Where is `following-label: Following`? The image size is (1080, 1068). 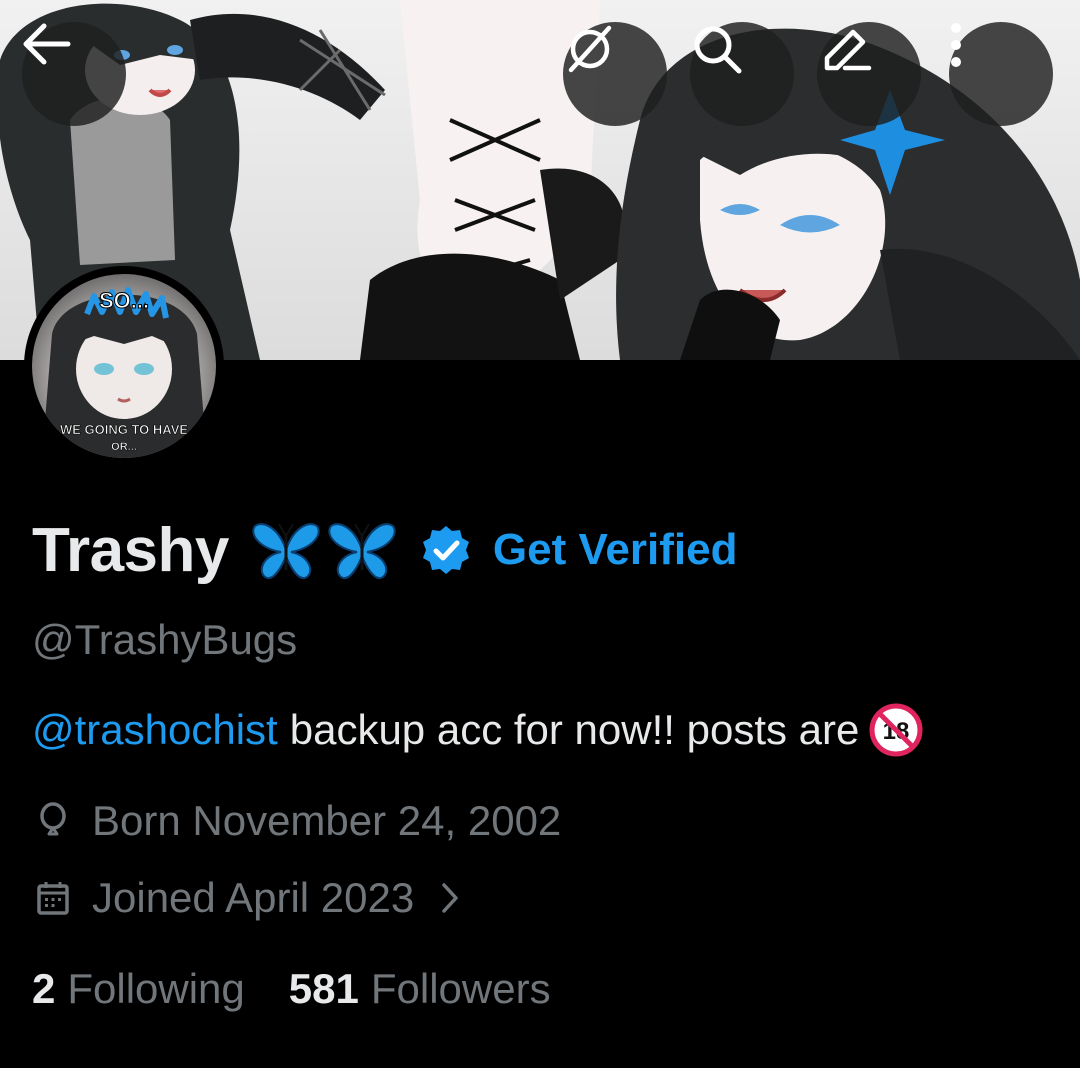 following-label: Following is located at coordinates (156, 988).